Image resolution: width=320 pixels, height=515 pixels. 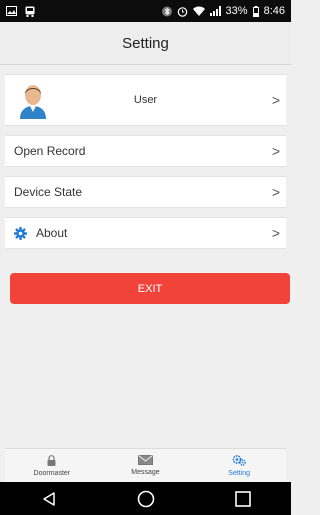 I want to click on wifi-icon, so click(x=198, y=11).